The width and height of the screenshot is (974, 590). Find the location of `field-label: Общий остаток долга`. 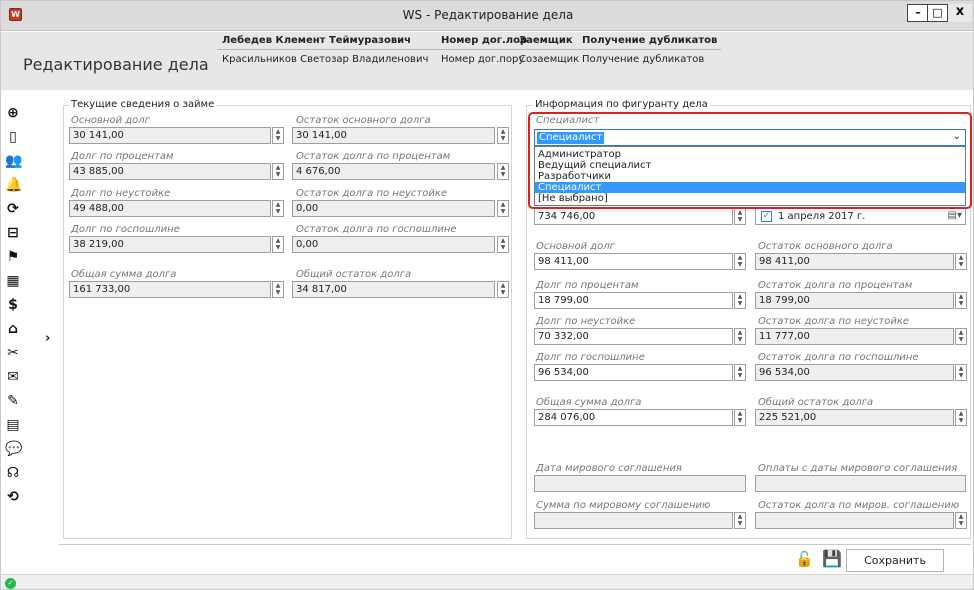

field-label: Общий остаток долга is located at coordinates (816, 402).